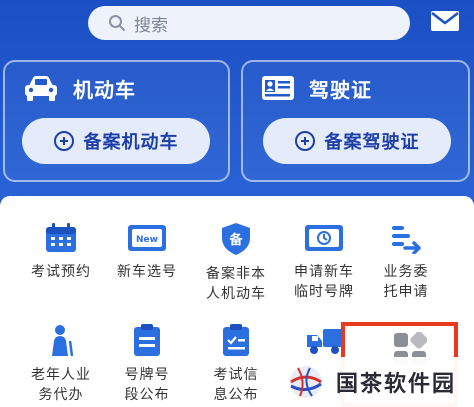 Image resolution: width=474 pixels, height=407 pixels. I want to click on register-vehicle-button: 备案机动车, so click(116, 141).